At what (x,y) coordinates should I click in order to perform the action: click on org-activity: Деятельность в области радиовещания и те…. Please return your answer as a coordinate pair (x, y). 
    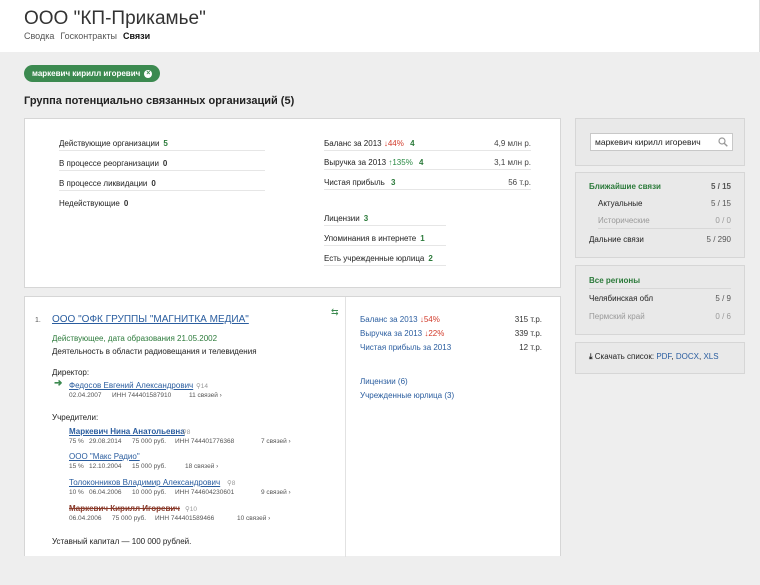
    Looking at the image, I should click on (154, 351).